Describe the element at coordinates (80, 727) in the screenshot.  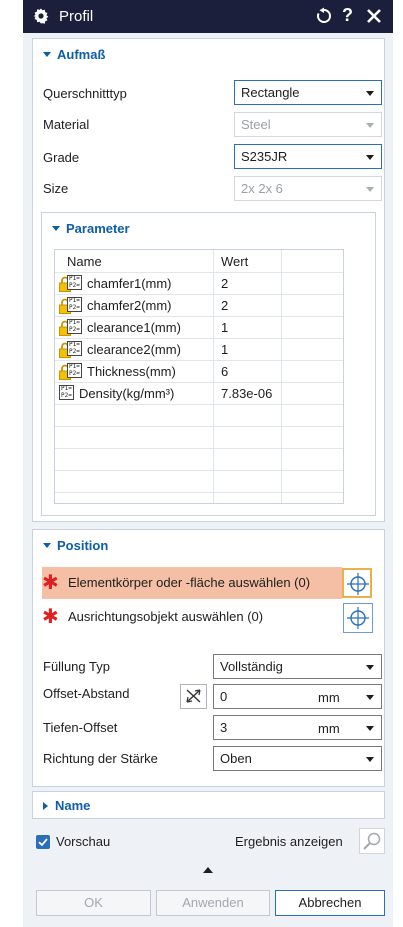
I see `depth-offset-label: Tiefen-Offset` at that location.